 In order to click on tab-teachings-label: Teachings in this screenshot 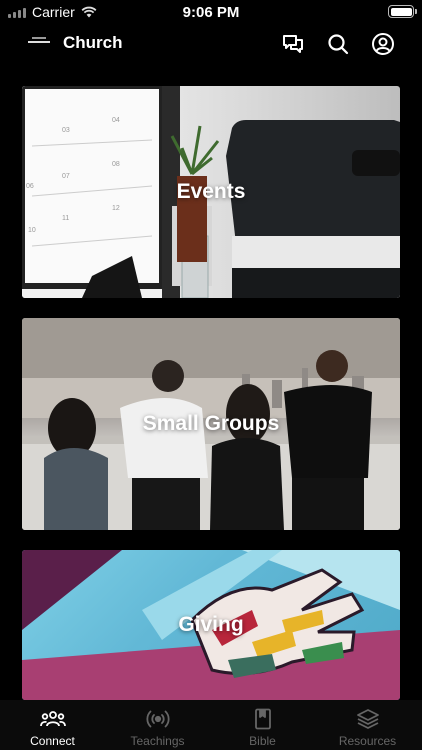, I will do `click(157, 741)`.